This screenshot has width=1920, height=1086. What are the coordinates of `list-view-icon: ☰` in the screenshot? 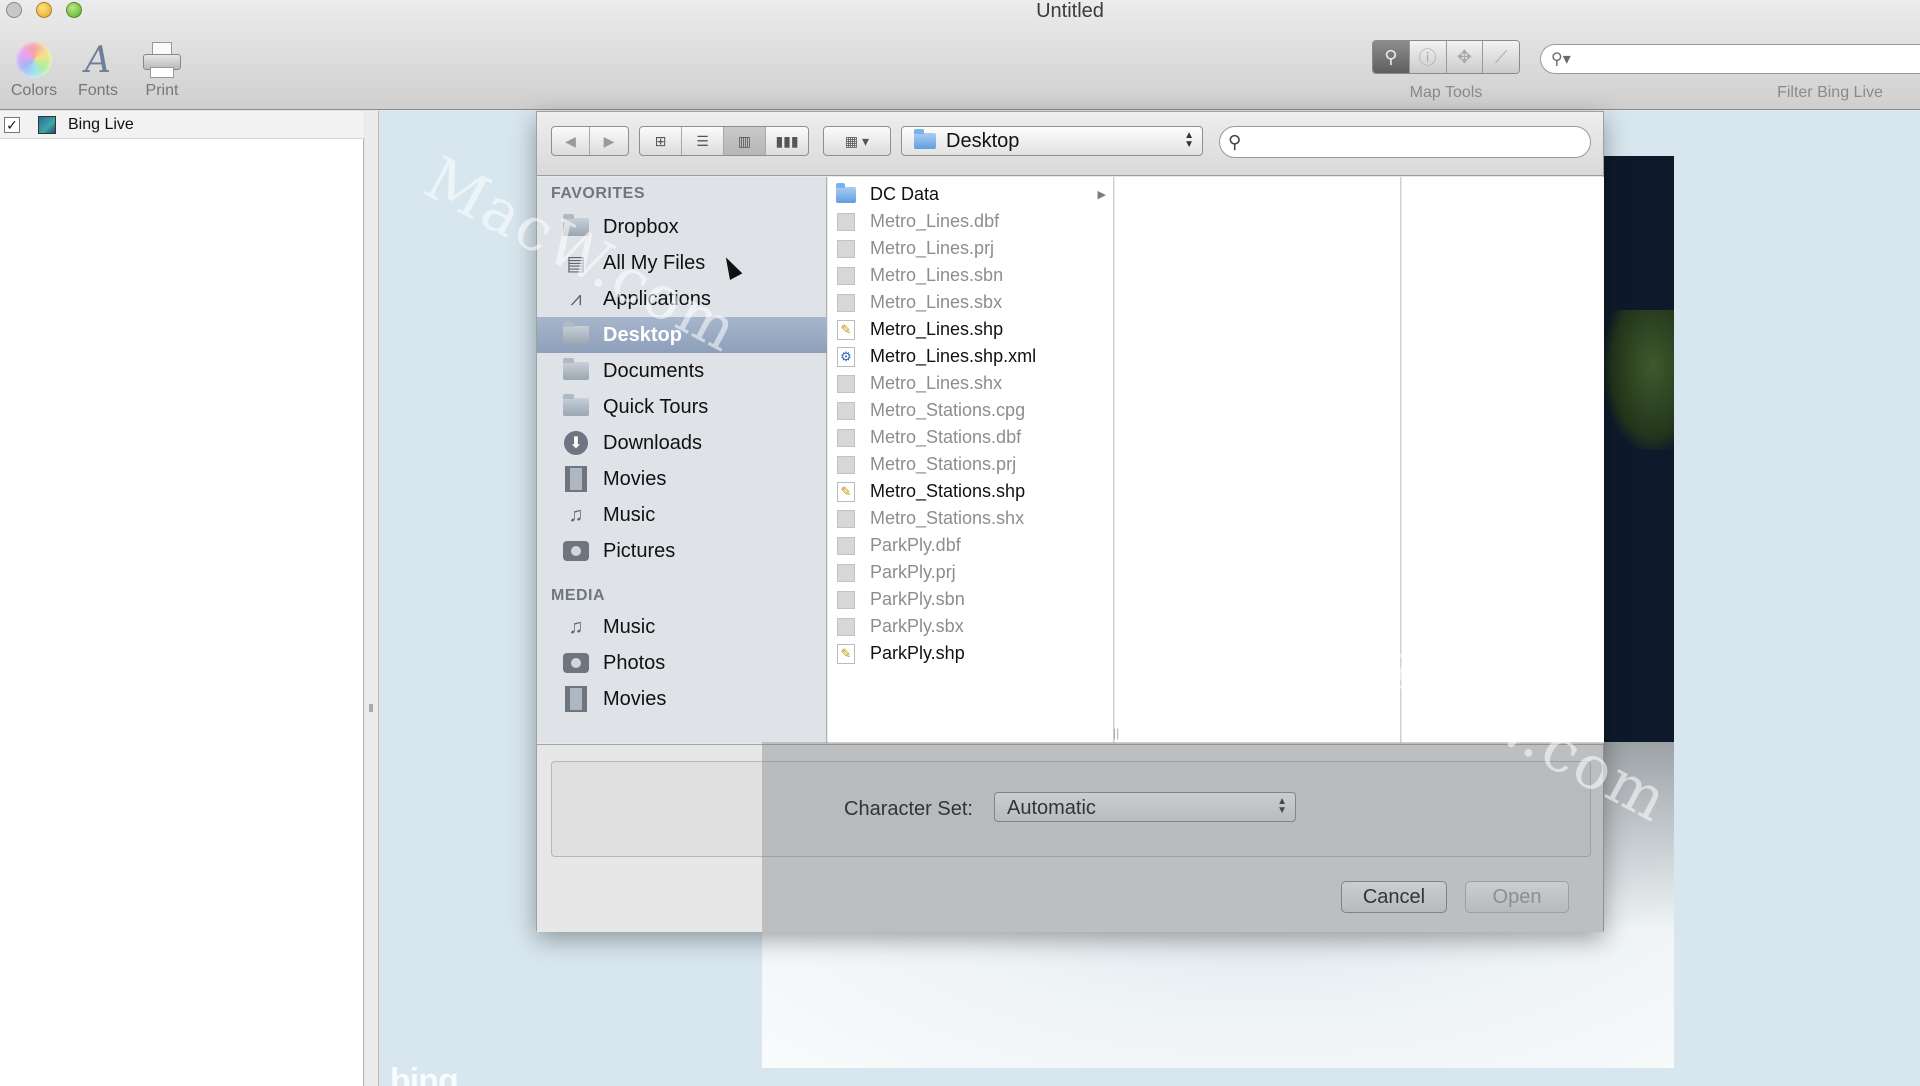 It's located at (702, 140).